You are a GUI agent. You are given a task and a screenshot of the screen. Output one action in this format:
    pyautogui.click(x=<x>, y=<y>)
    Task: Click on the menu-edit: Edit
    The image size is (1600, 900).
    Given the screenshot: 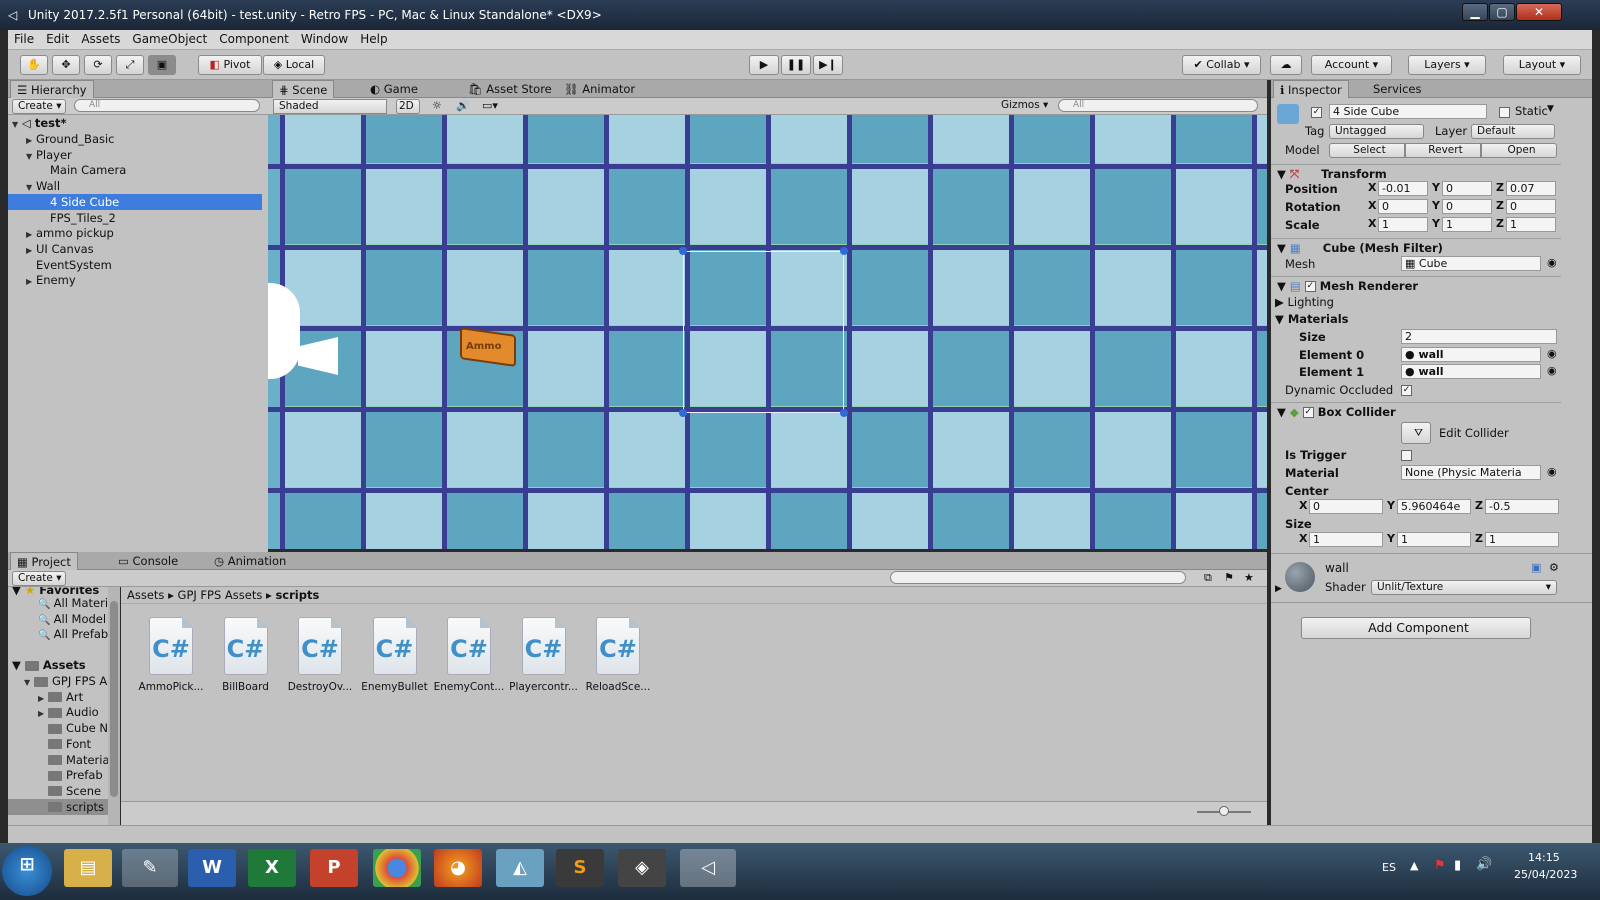 What is the action you would take?
    pyautogui.click(x=57, y=39)
    